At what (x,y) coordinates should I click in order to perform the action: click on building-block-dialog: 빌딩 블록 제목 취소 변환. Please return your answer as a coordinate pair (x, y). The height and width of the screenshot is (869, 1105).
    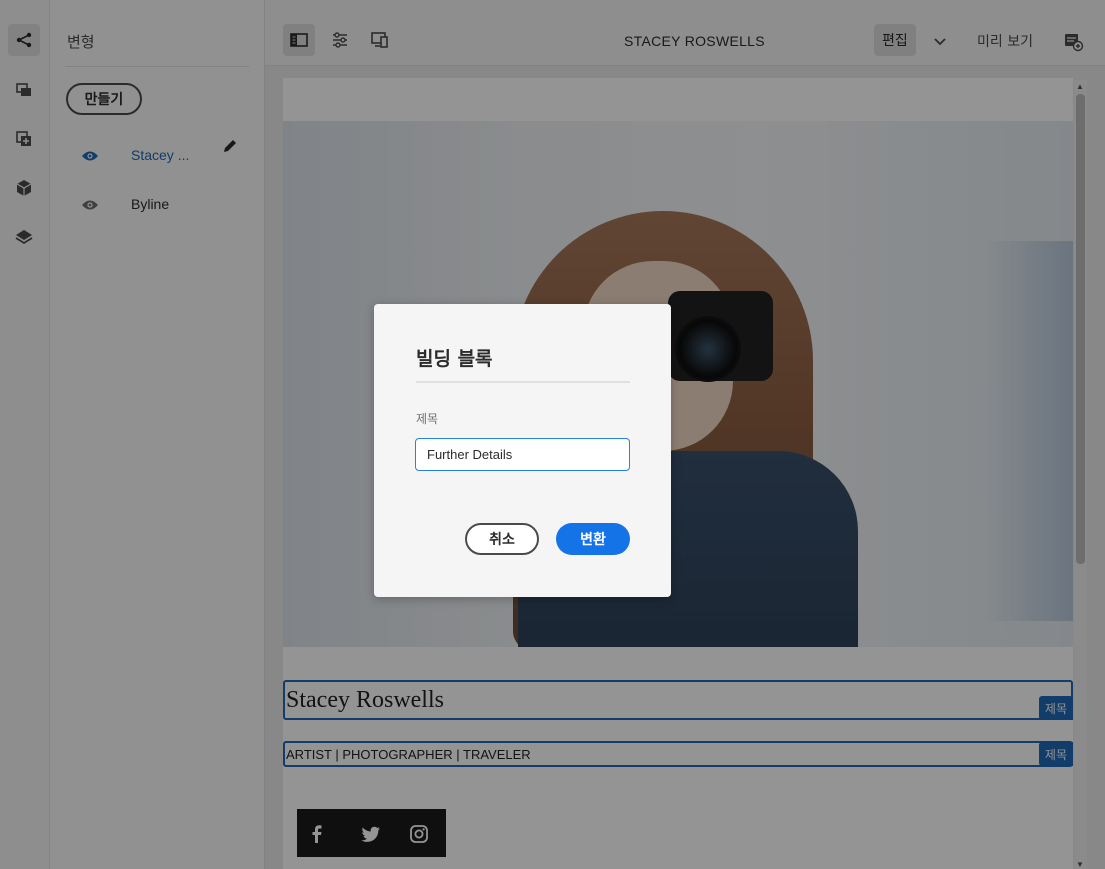
    Looking at the image, I should click on (522, 450).